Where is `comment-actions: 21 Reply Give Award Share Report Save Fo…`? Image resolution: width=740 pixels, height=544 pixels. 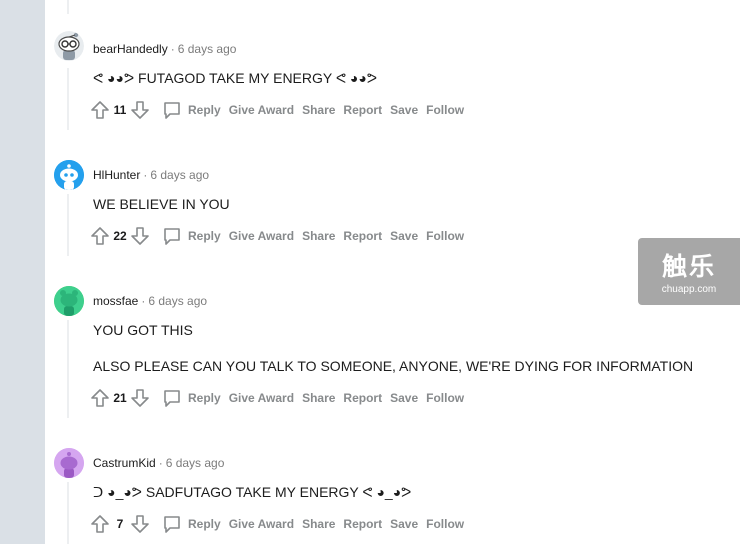 comment-actions: 21 Reply Give Award Share Report Save Fo… is located at coordinates (279, 398).